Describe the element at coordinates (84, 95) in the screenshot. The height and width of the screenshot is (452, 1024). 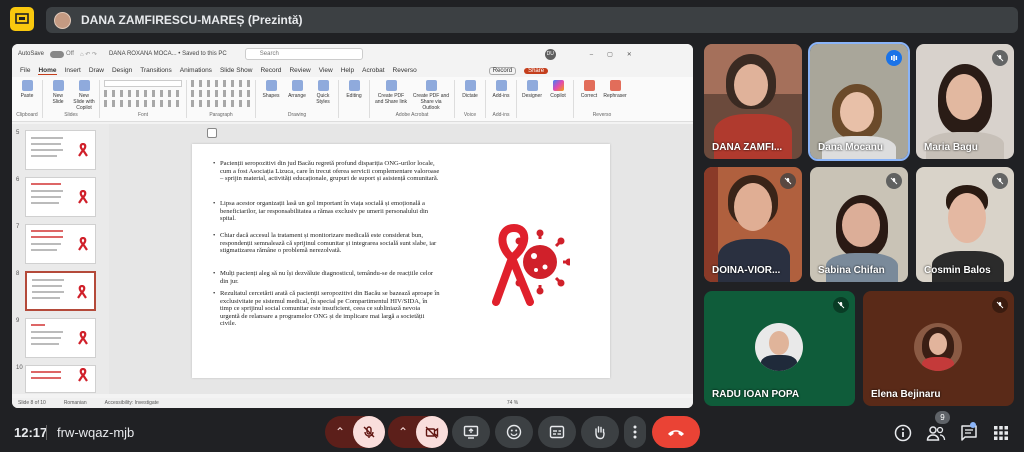
I see `new-slide-copilot-button: New Slide with Copilot` at that location.